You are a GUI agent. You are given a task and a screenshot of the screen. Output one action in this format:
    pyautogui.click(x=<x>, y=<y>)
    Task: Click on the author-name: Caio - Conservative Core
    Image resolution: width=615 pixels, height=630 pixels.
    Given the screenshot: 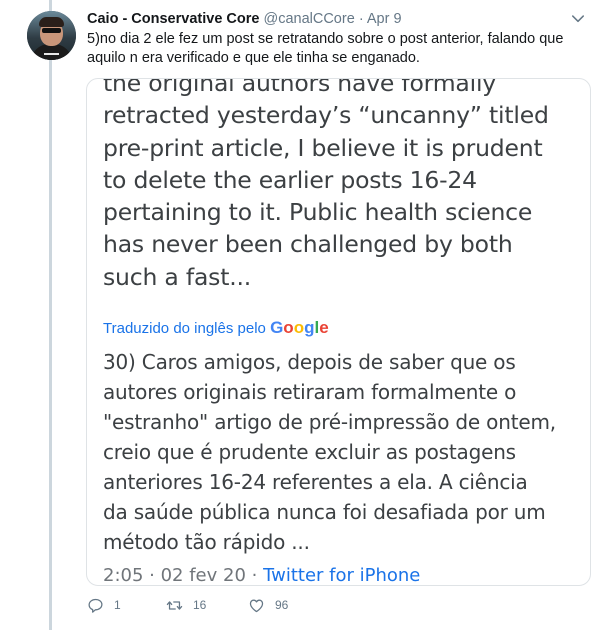 What is the action you would take?
    pyautogui.click(x=173, y=19)
    